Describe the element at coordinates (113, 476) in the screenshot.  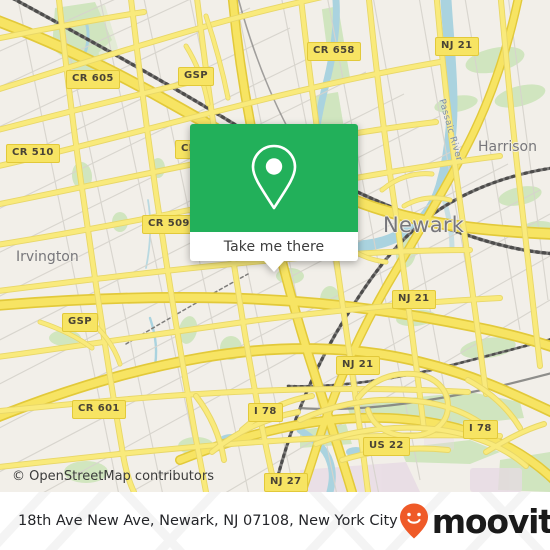
I see `openstreetmap-attribution: © OpenStreetMap contributors` at that location.